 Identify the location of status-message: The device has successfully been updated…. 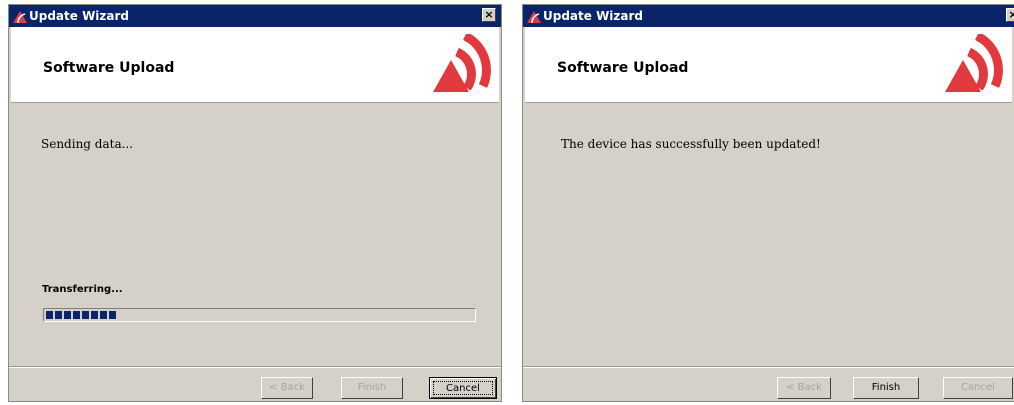
(691, 144).